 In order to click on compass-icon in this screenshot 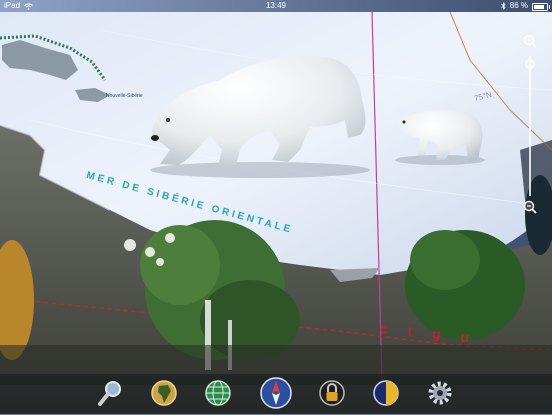, I will do `click(276, 393)`.